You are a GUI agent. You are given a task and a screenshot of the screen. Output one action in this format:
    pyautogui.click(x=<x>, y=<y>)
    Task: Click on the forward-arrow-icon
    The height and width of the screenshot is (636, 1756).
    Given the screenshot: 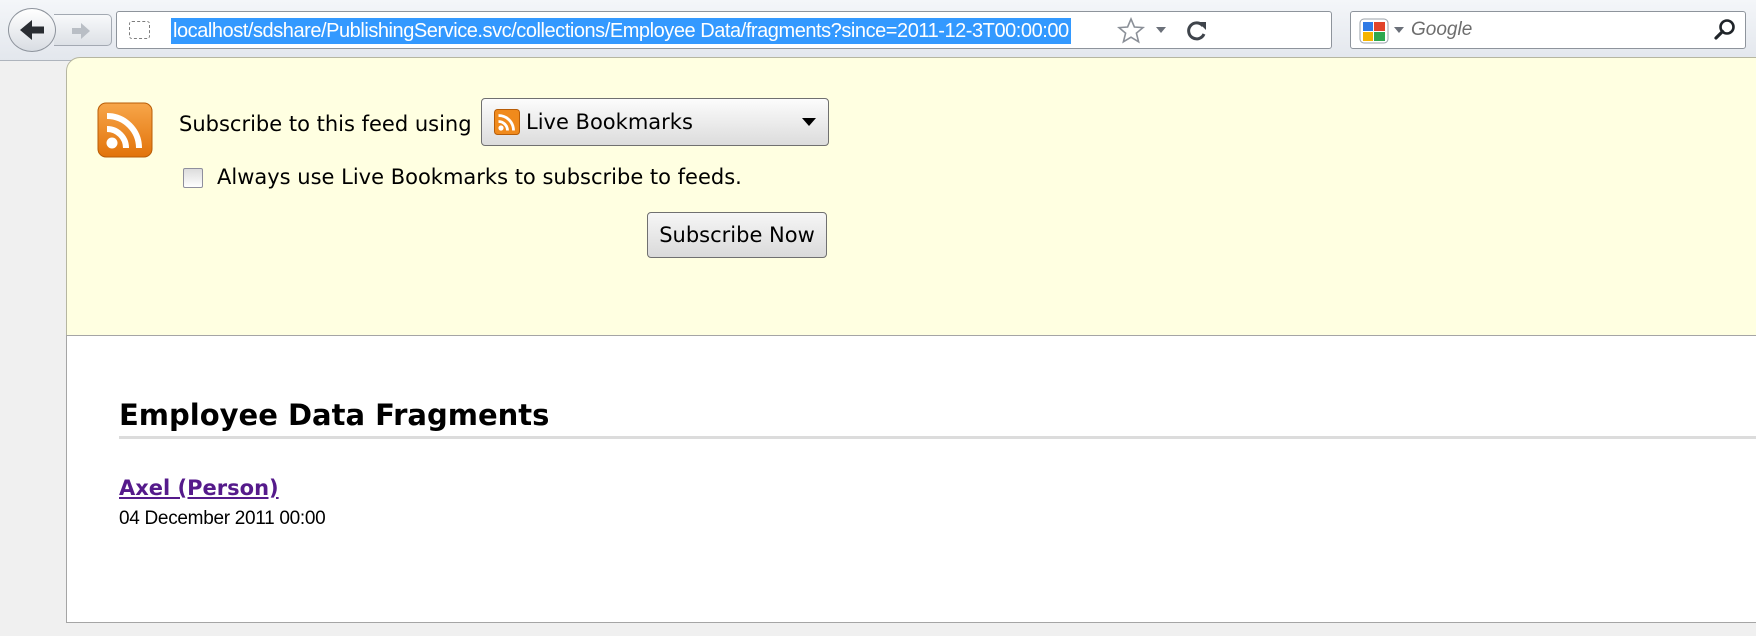 What is the action you would take?
    pyautogui.click(x=81, y=31)
    